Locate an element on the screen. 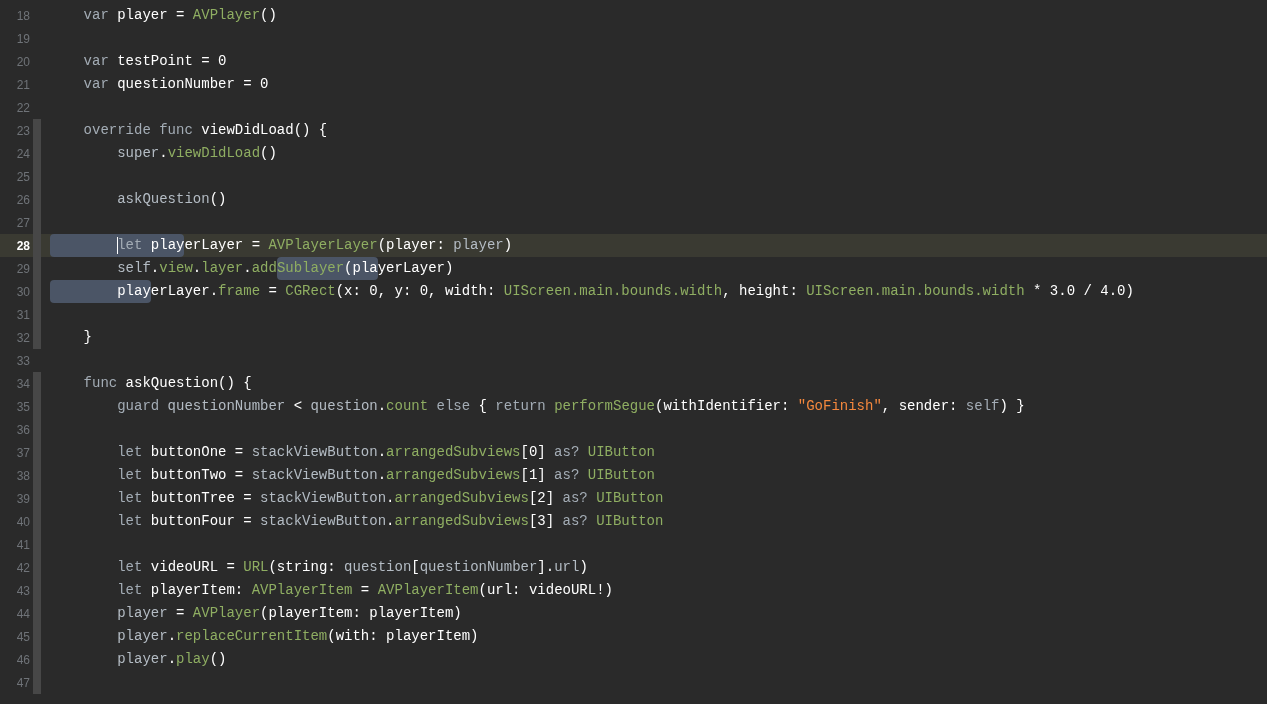 Image resolution: width=1267 pixels, height=704 pixels. code-line: playerLayer.frame = CGRect(x: 0, y: 0, width: UIScreen.main.bounds.width, height: UIScreen.main.bounds.width * 3.0 / 4.0) is located at coordinates (592, 291).